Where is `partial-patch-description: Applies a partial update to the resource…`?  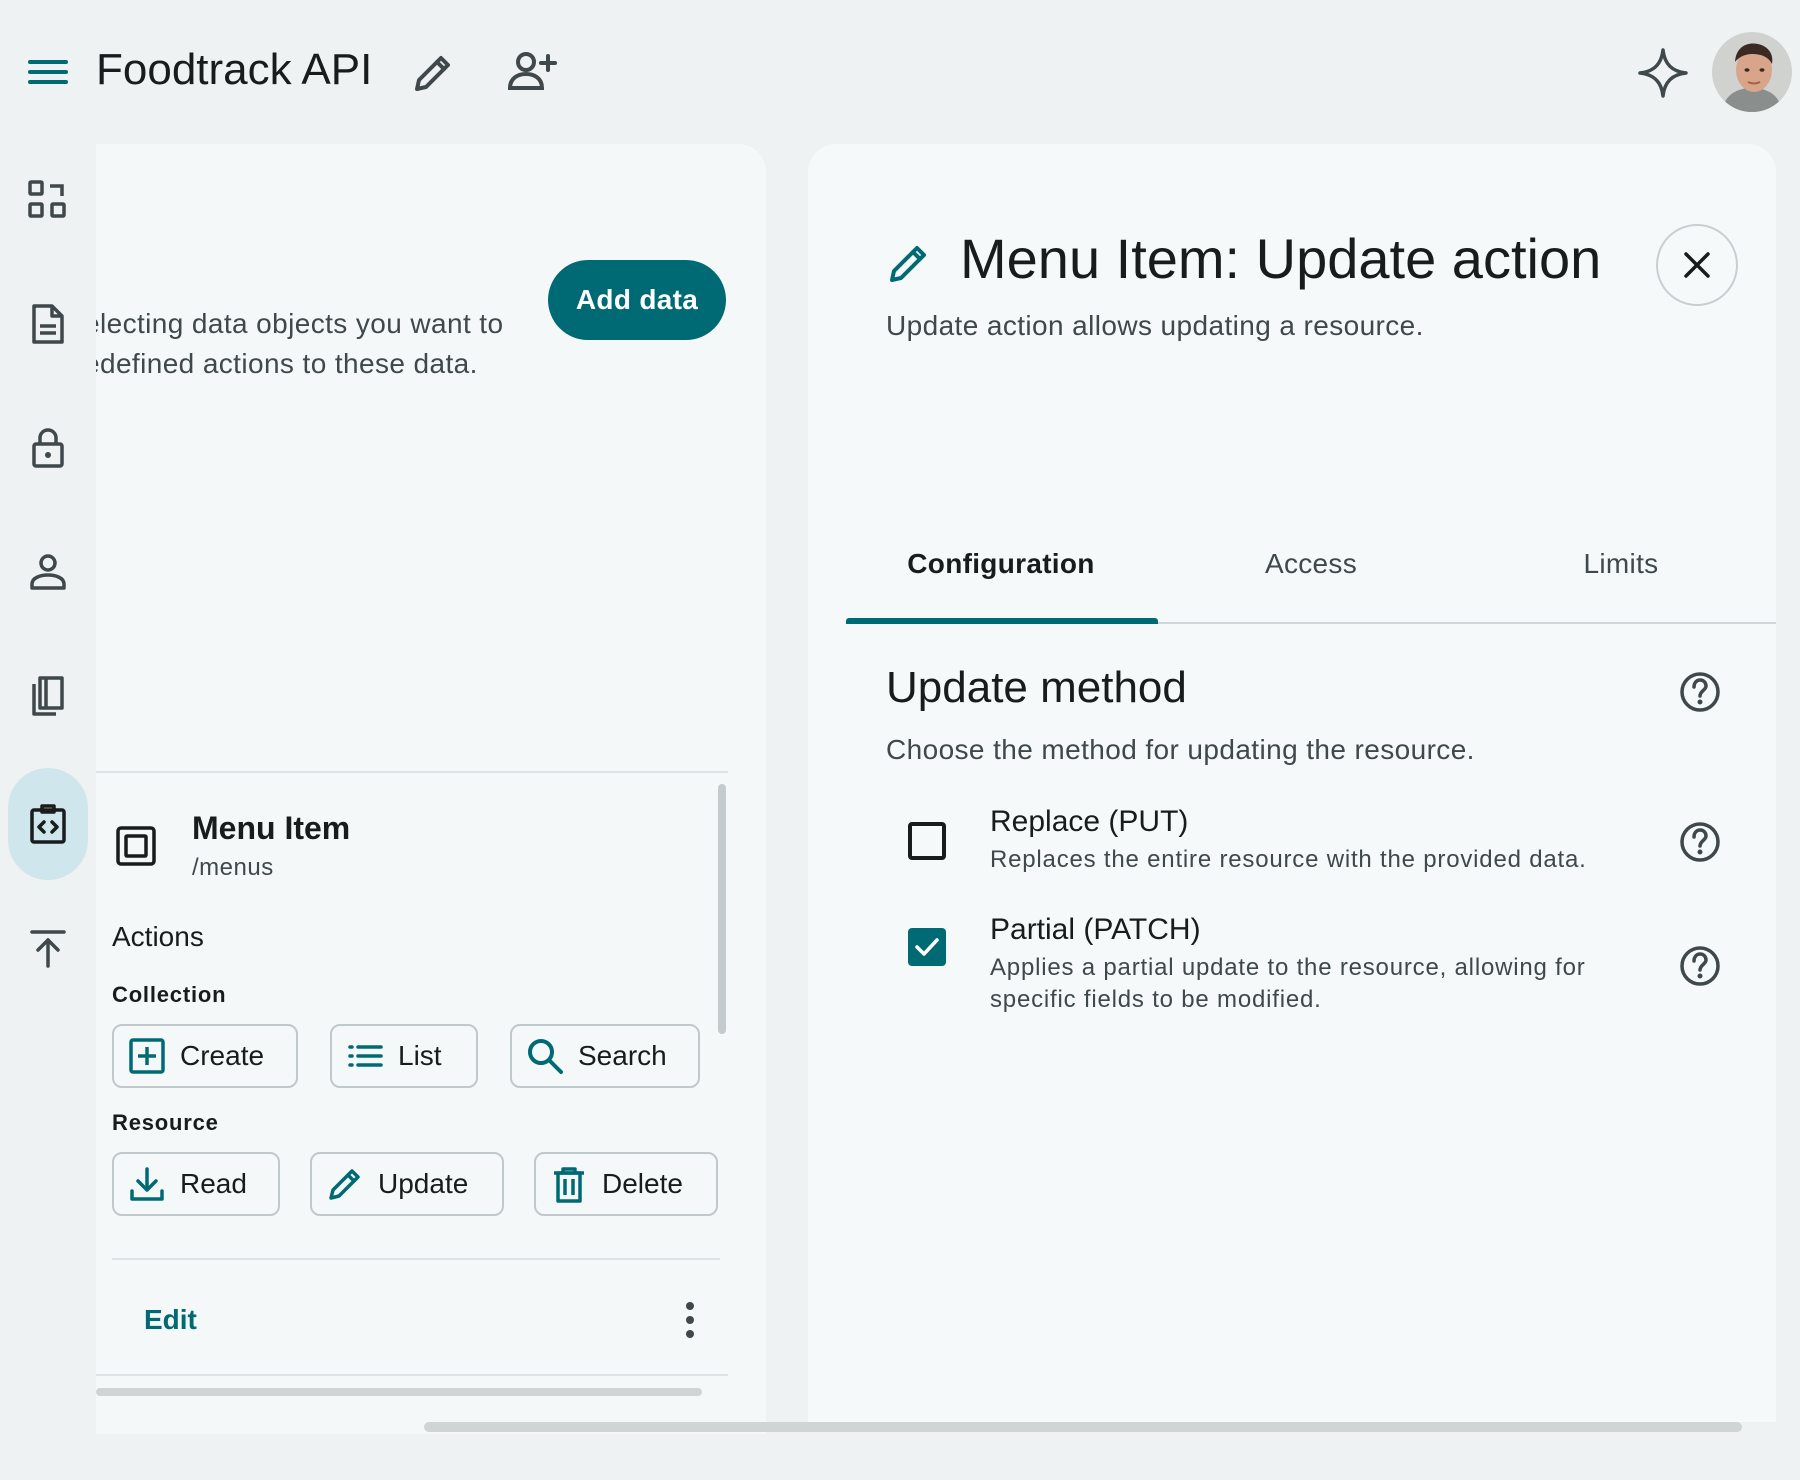
partial-patch-description: Applies a partial update to the resource… is located at coordinates (1288, 983).